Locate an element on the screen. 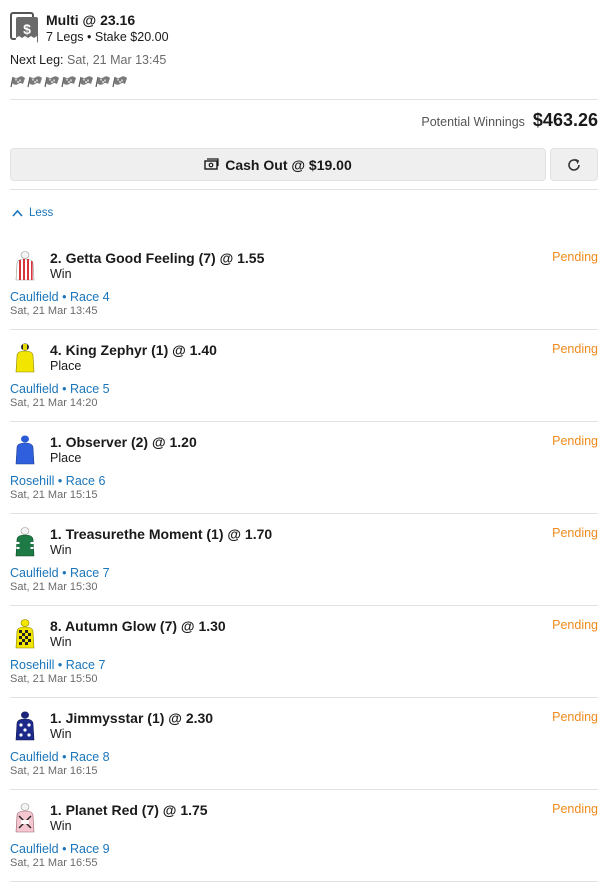 The image size is (610, 883). leg-title: 4. King Zephyr (1) @ 1.40 is located at coordinates (133, 350).